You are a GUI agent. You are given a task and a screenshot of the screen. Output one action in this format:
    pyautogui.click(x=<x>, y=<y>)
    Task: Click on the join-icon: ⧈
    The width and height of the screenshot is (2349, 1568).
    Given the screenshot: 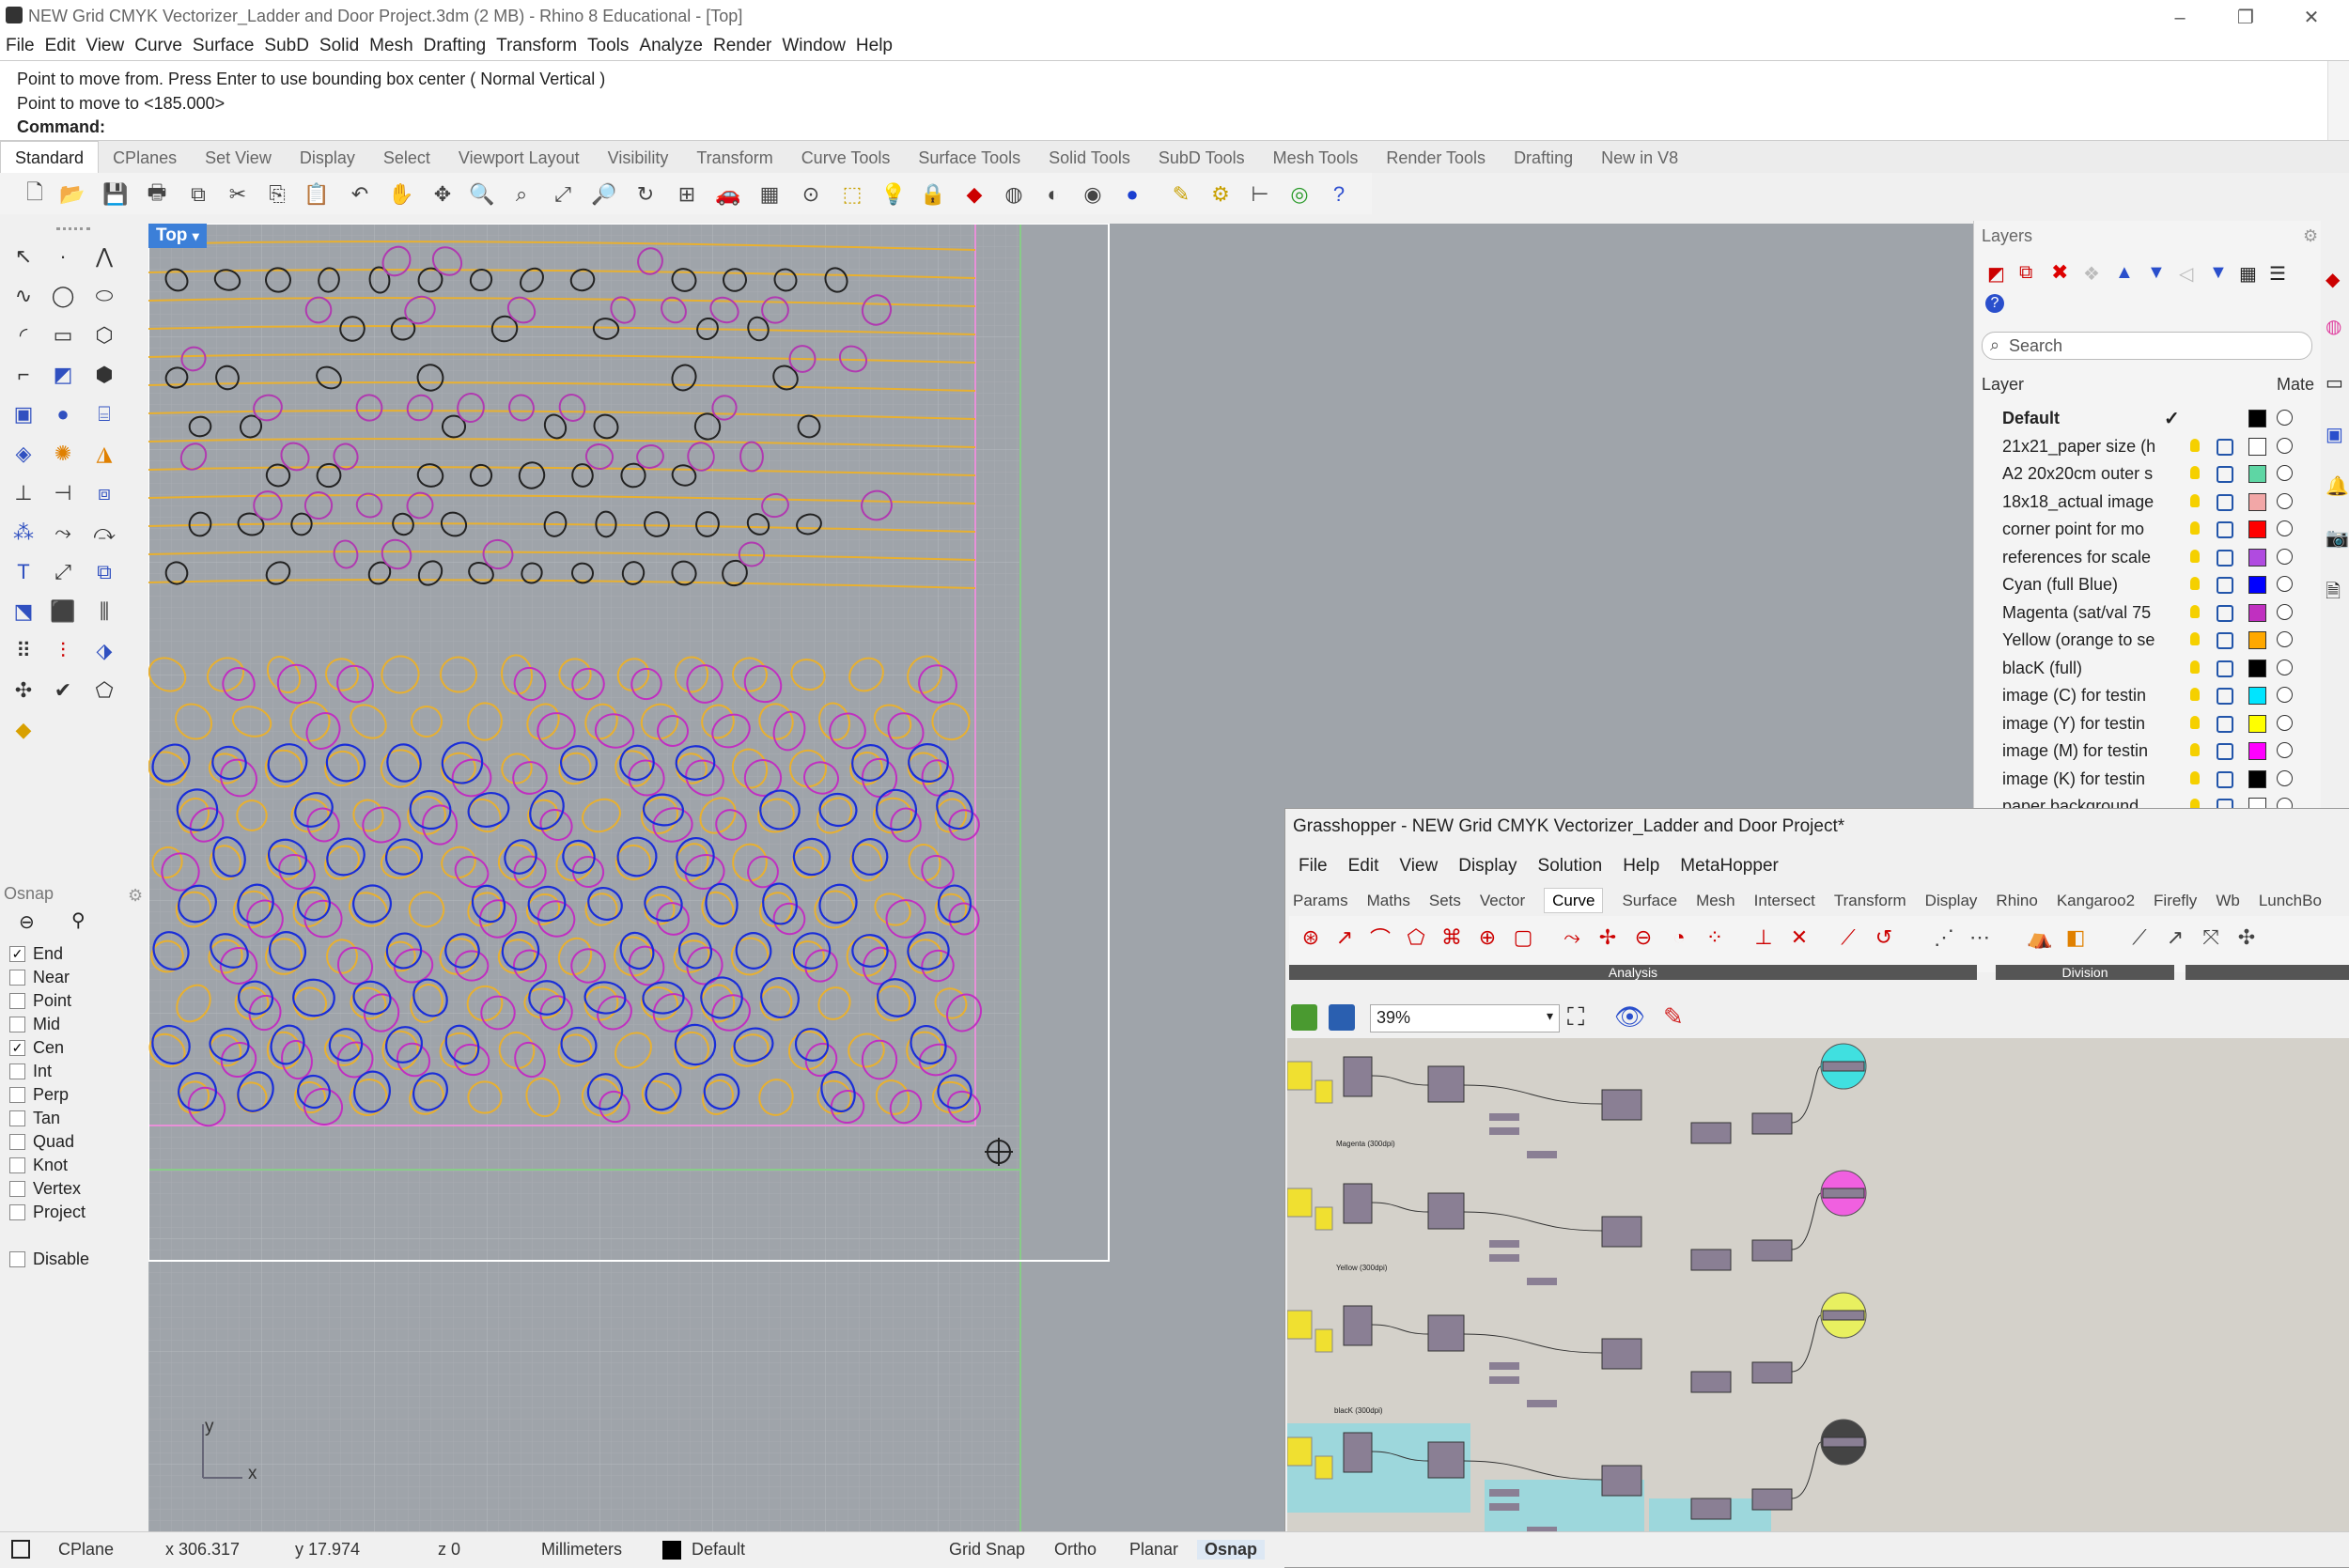 What is the action you would take?
    pyautogui.click(x=104, y=493)
    